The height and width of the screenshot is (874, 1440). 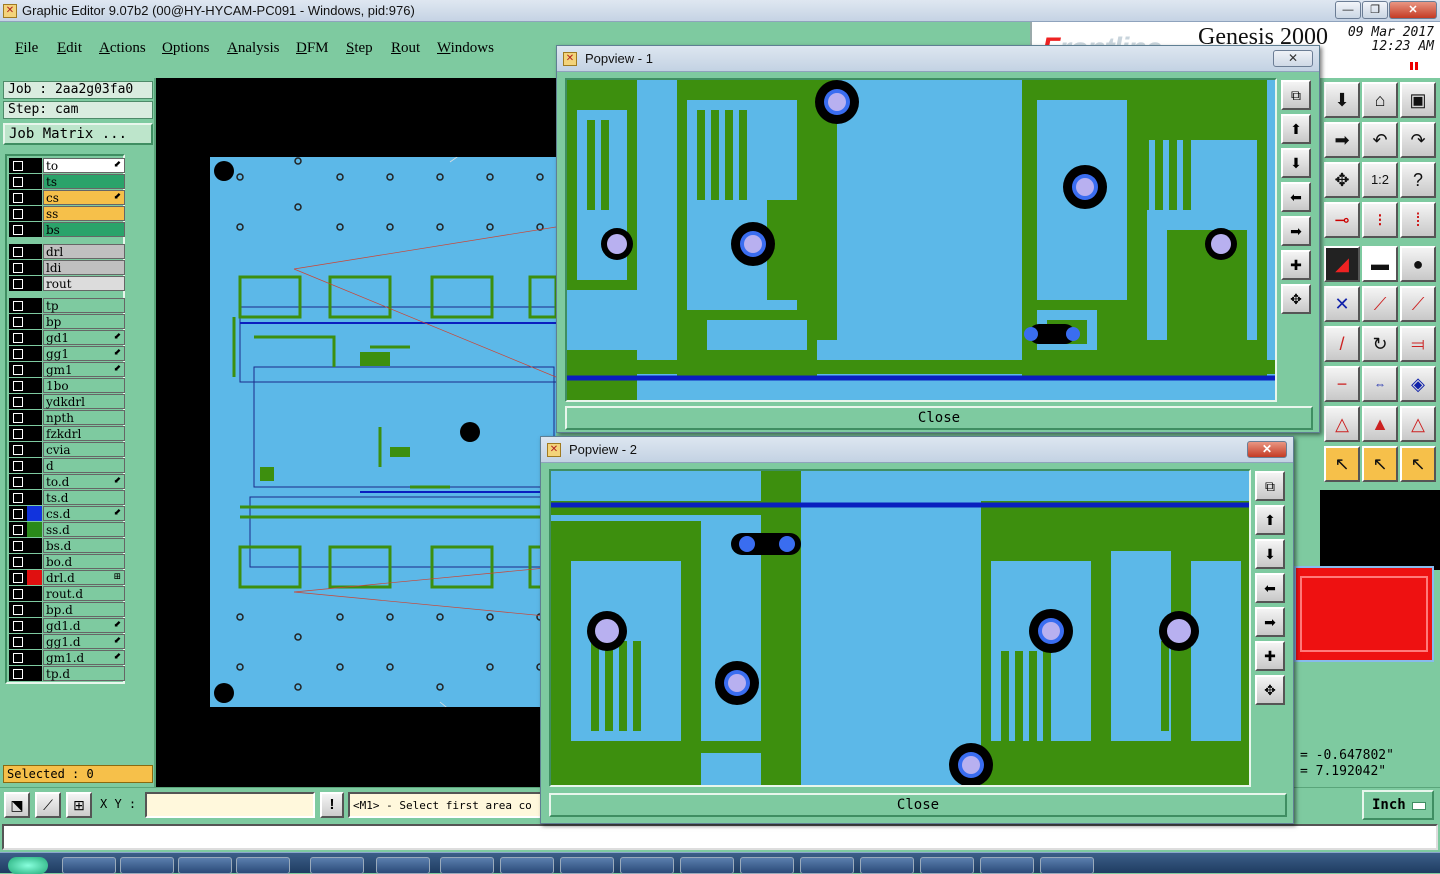 What do you see at coordinates (67, 165) in the screenshot?
I see `layer-row: to ⬋` at bounding box center [67, 165].